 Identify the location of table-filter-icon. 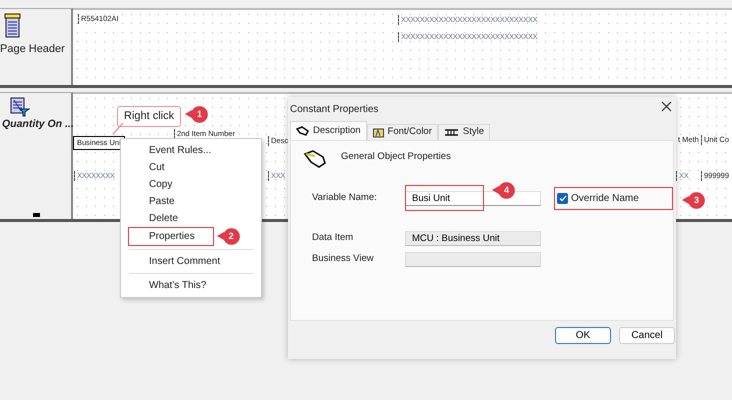
(20, 107).